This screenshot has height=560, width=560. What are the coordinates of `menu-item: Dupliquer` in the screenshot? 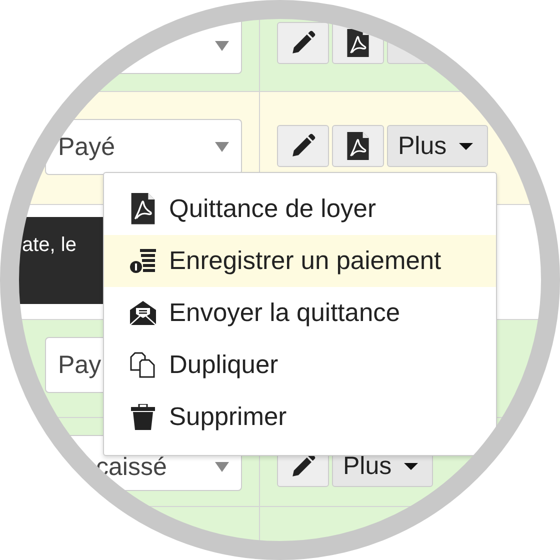 It's located at (300, 365).